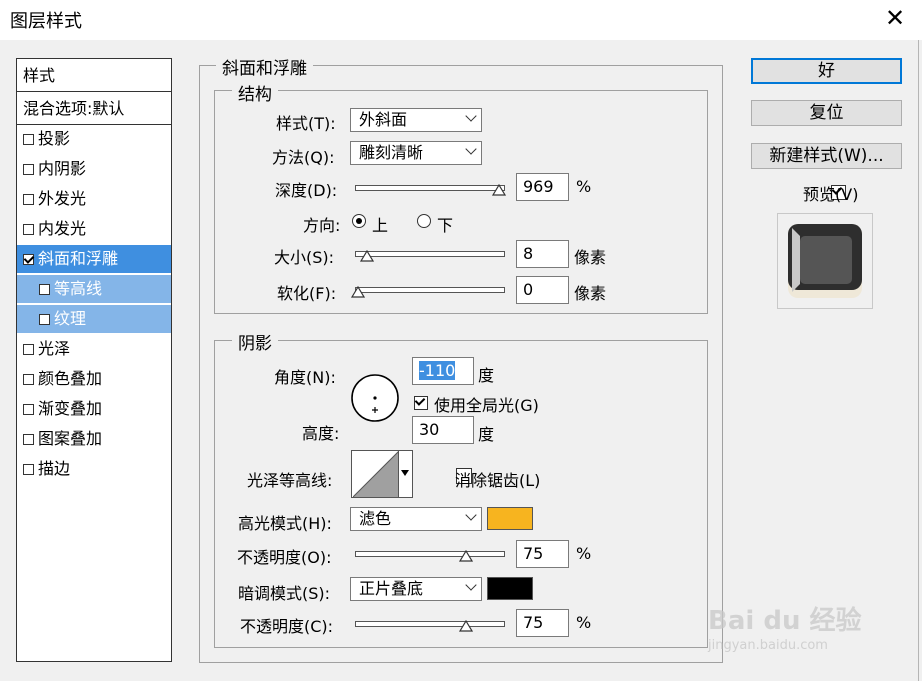 The height and width of the screenshot is (681, 922). Describe the element at coordinates (421, 403) in the screenshot. I see `global-light-checkbox` at that location.